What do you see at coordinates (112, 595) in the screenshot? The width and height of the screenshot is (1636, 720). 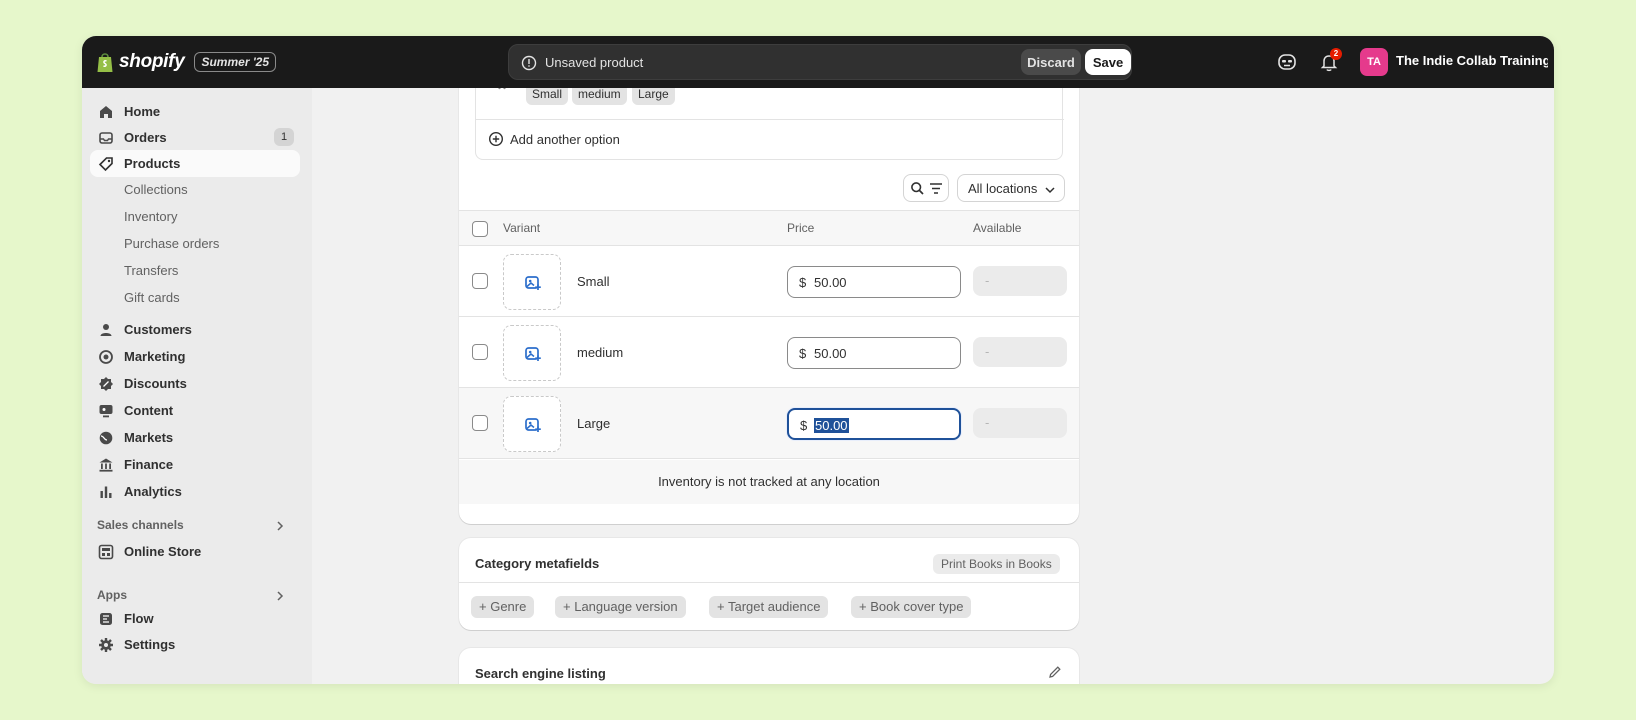 I see `apps-label: Apps` at bounding box center [112, 595].